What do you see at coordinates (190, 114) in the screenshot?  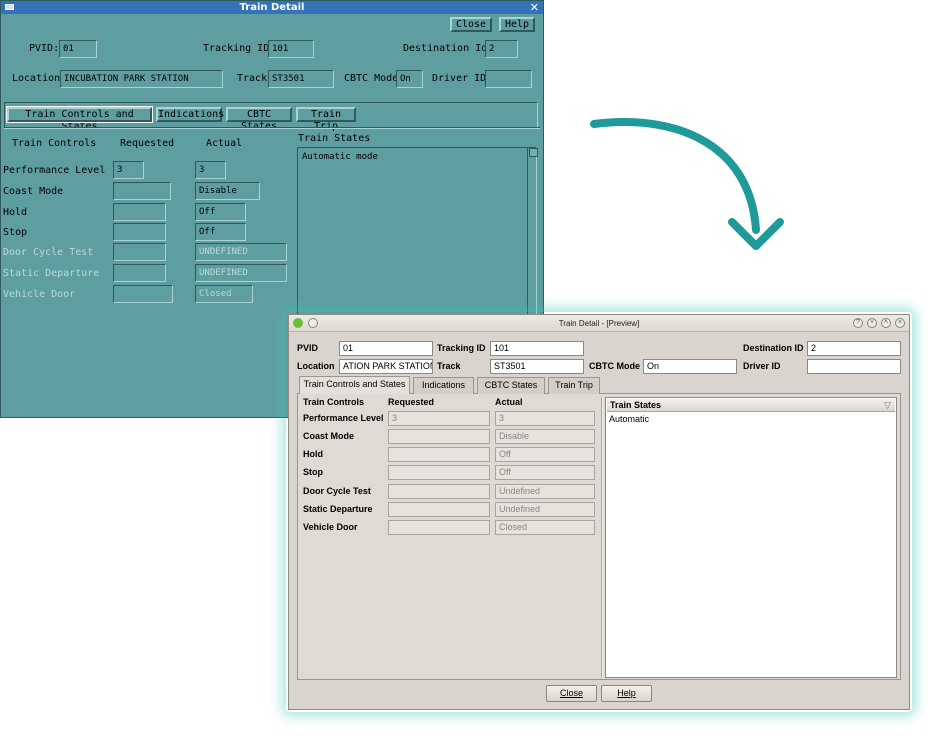 I see `old-tab-indications: Indications` at bounding box center [190, 114].